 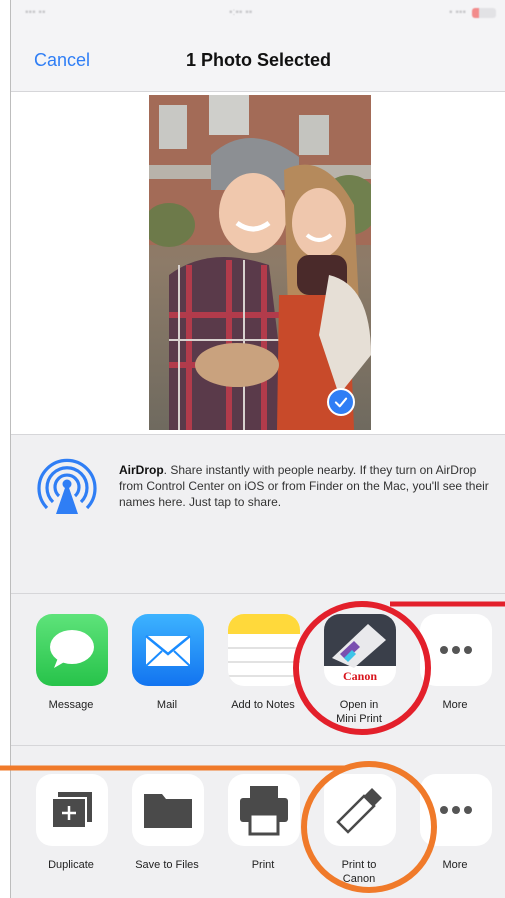 What do you see at coordinates (360, 810) in the screenshot?
I see `print-to-canon-icon` at bounding box center [360, 810].